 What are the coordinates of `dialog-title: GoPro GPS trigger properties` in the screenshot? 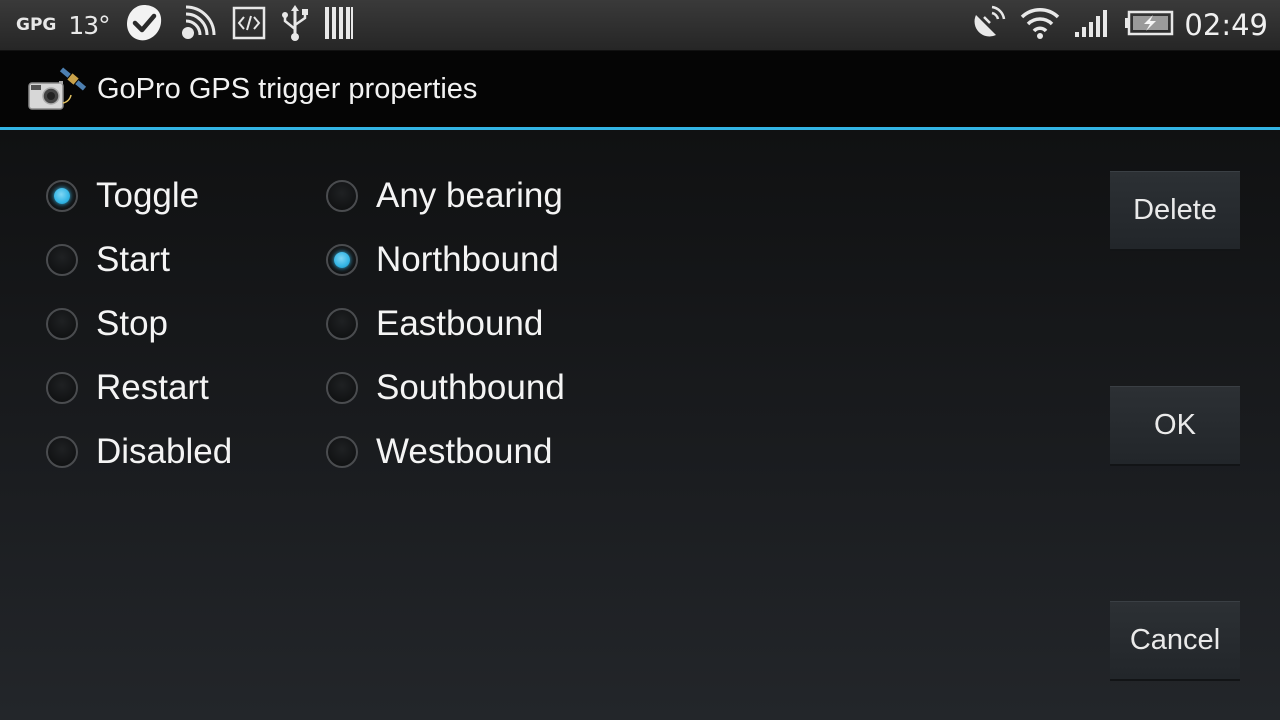 It's located at (287, 89).